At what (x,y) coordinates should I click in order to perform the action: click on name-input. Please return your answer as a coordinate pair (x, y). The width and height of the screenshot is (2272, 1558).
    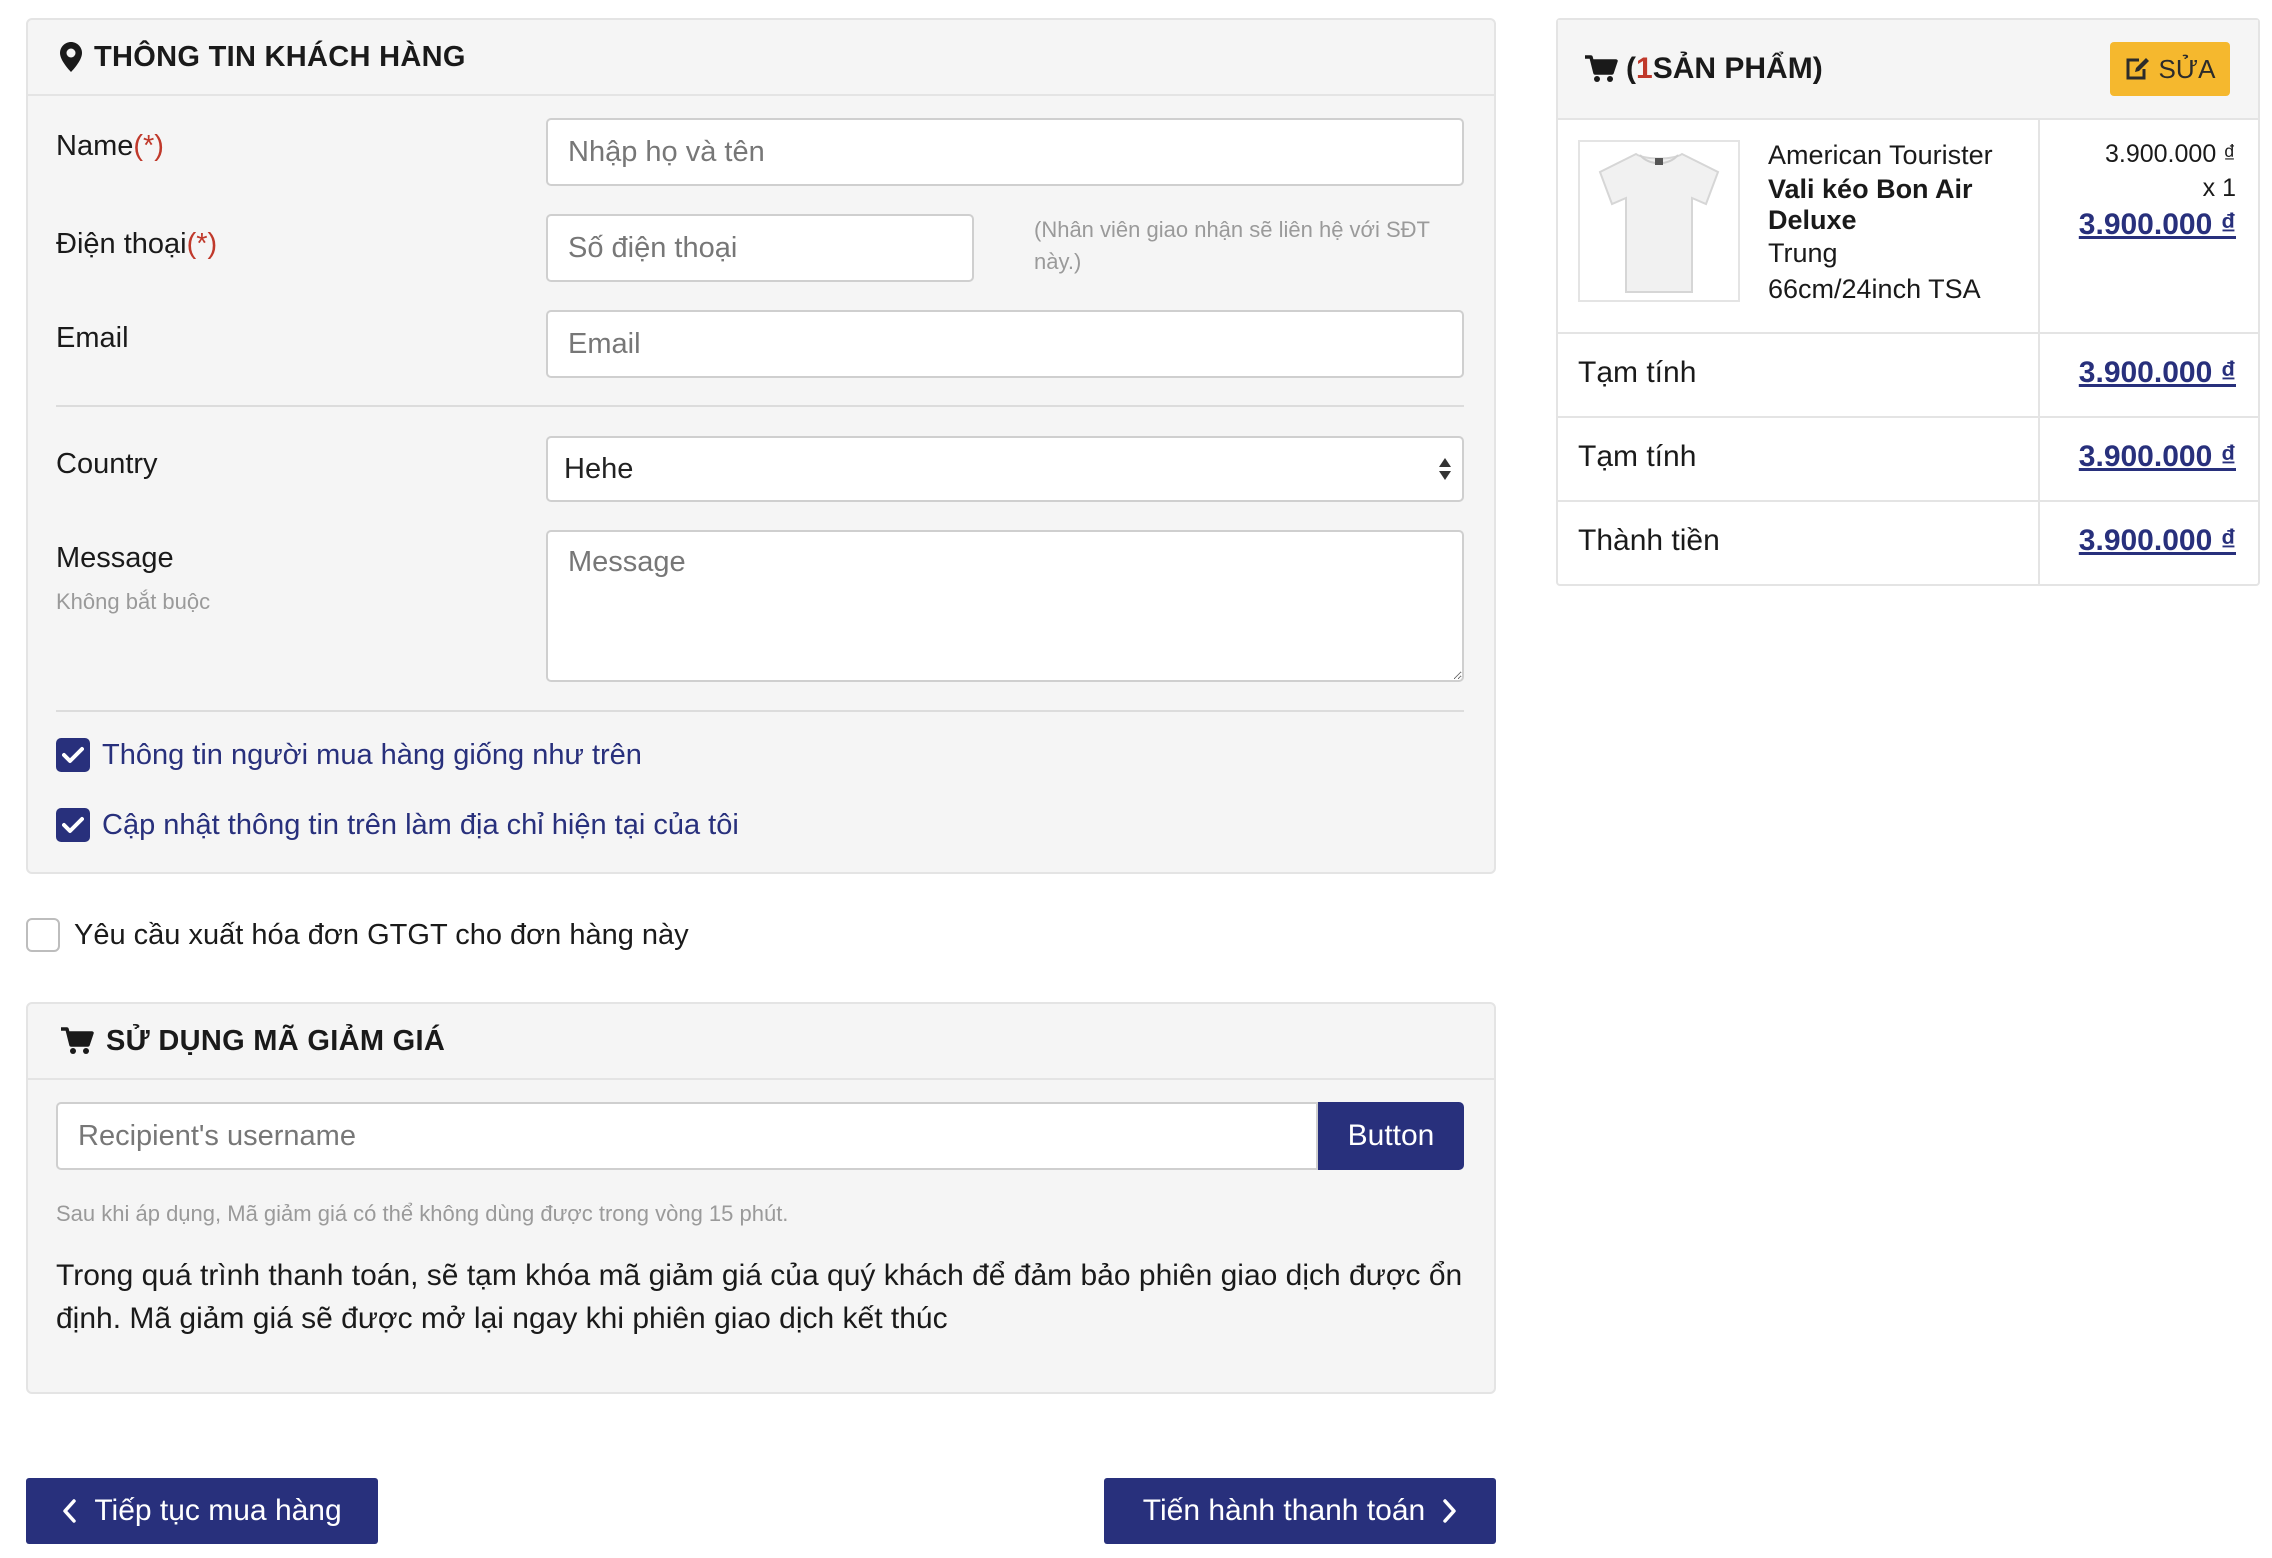
    Looking at the image, I should click on (1005, 152).